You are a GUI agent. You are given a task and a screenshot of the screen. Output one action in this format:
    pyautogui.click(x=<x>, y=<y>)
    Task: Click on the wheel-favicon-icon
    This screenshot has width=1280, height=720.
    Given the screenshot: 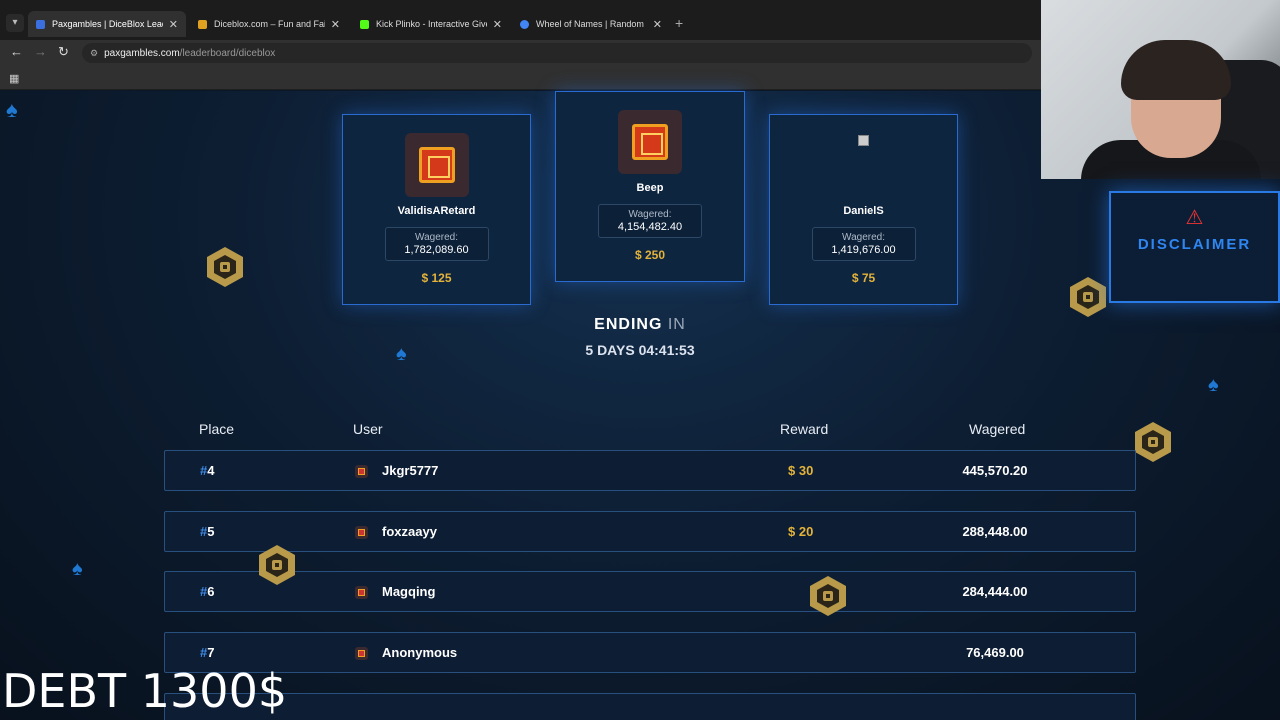 What is the action you would take?
    pyautogui.click(x=524, y=24)
    